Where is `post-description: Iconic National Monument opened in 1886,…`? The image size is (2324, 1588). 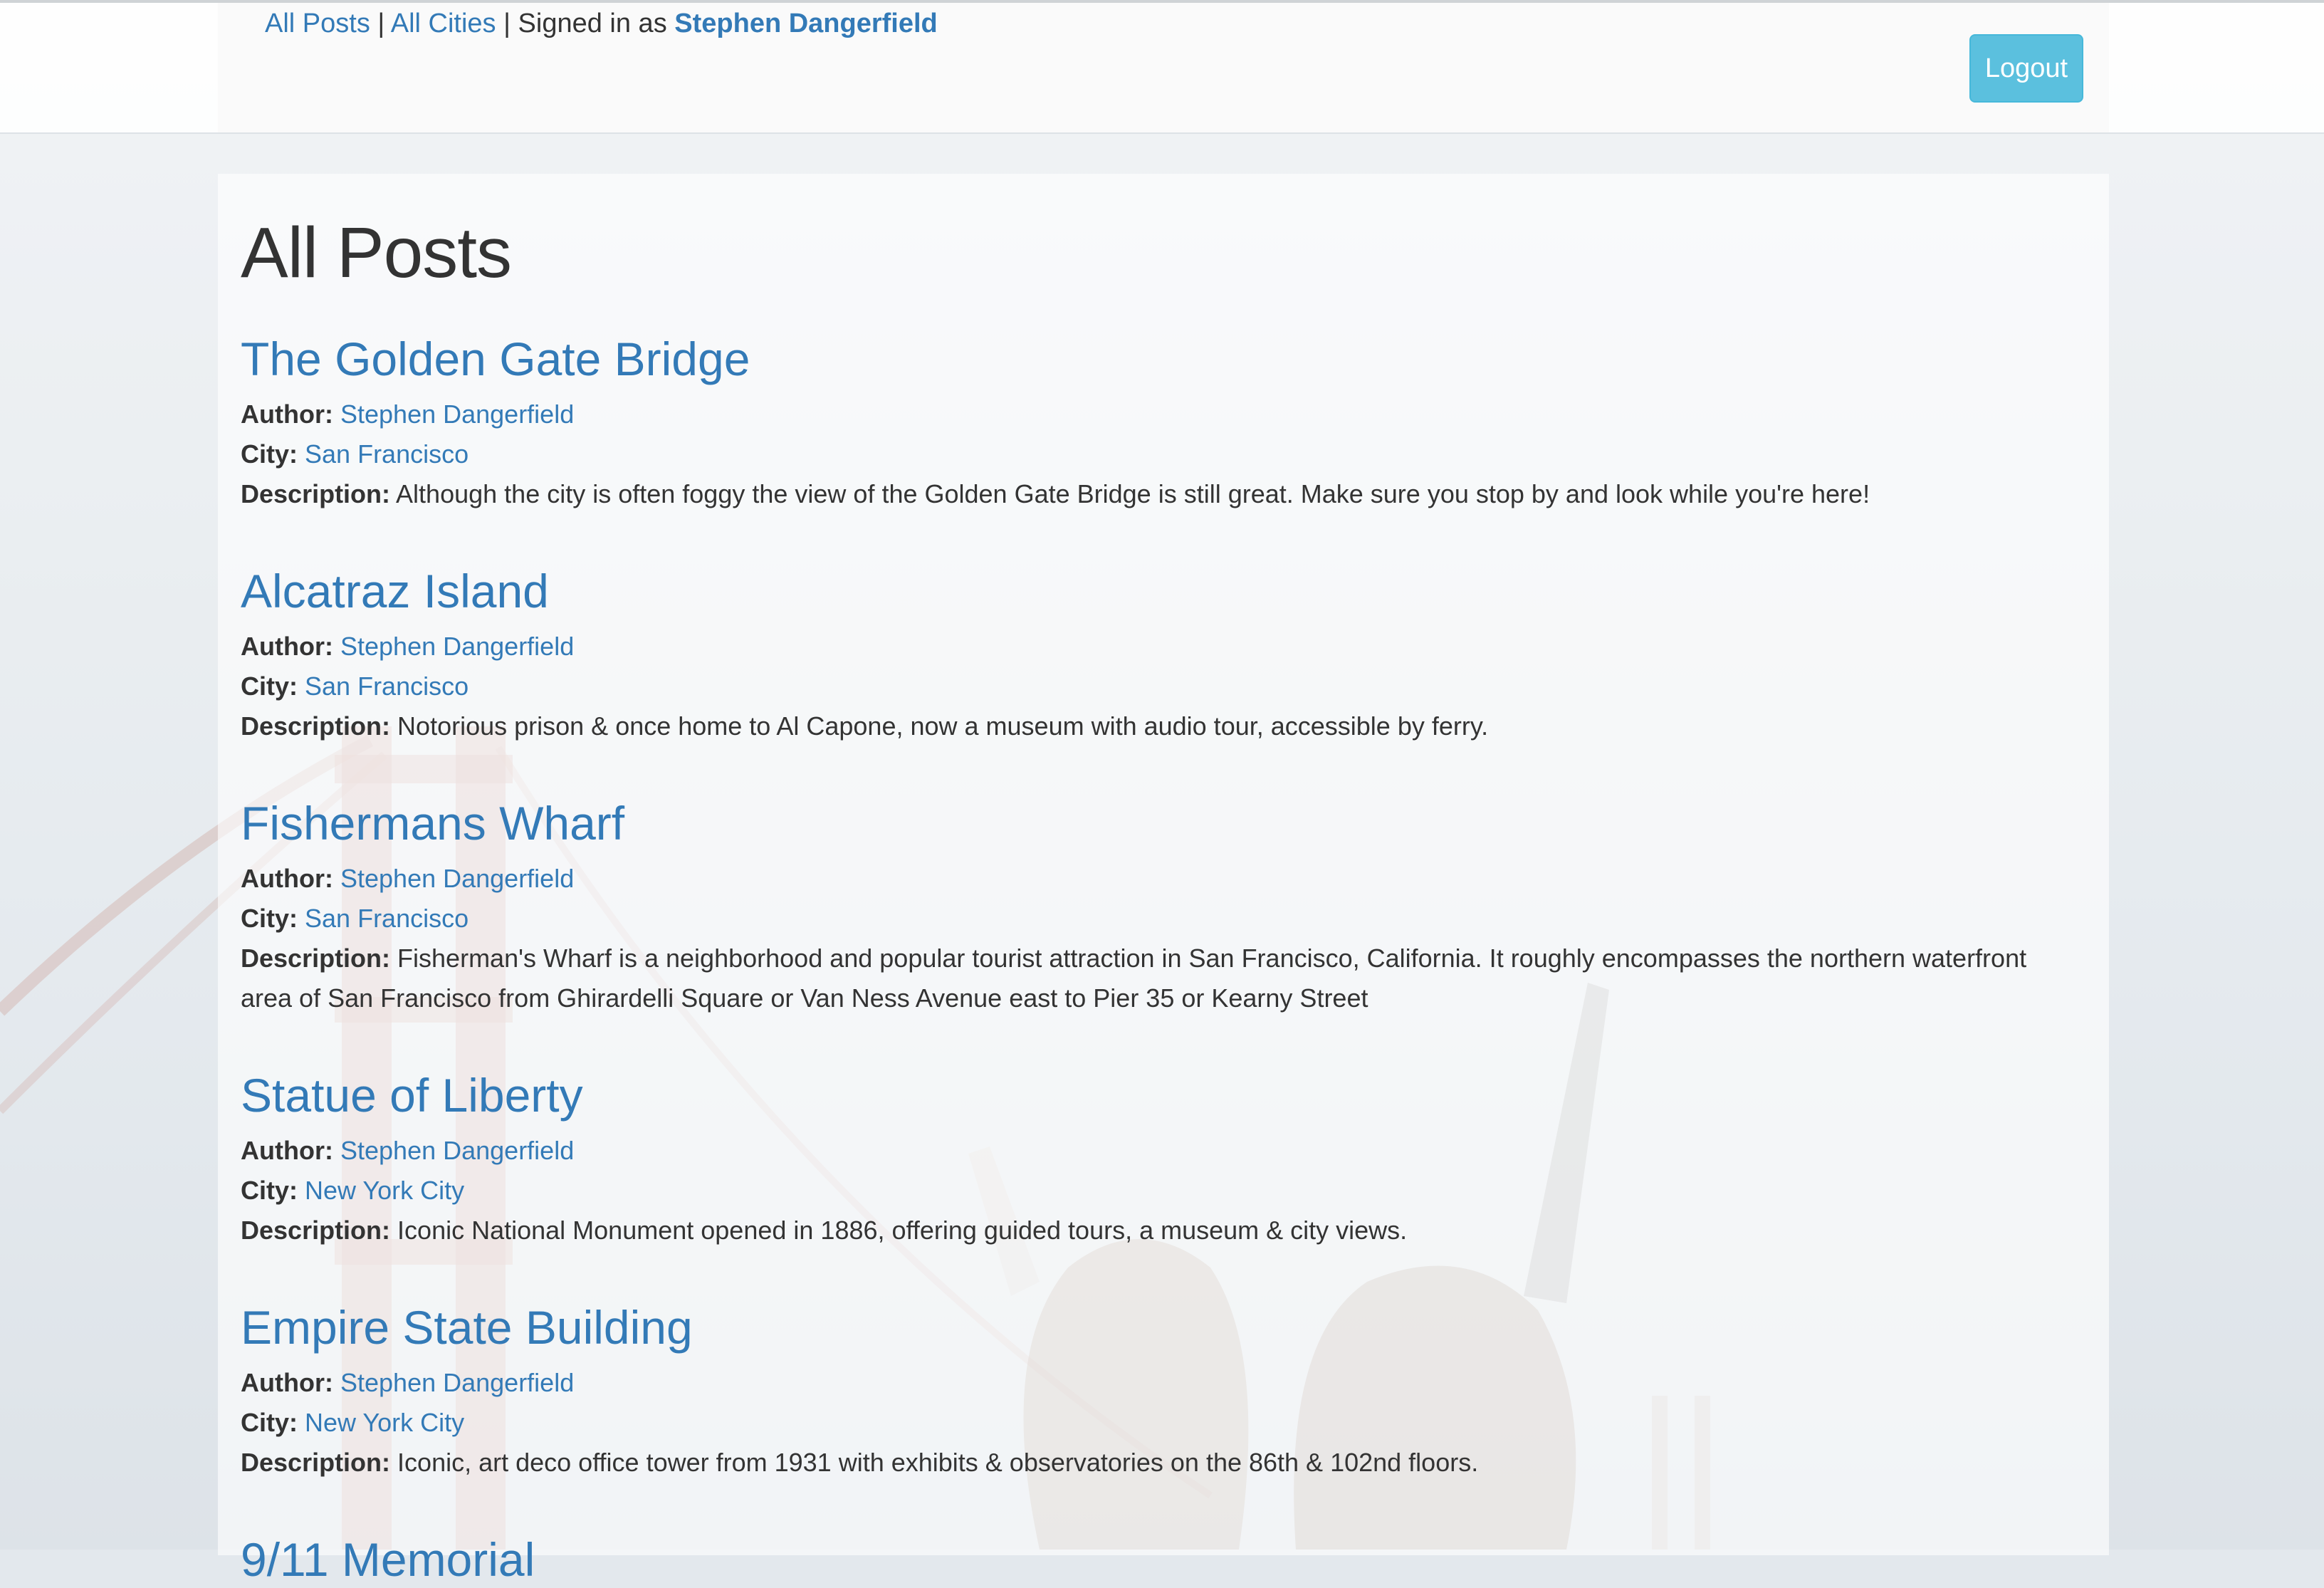 post-description: Iconic National Monument opened in 1886,… is located at coordinates (903, 1230).